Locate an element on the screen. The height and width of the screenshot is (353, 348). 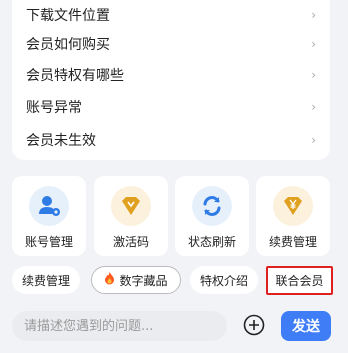
chip-label: 联合会员 is located at coordinates (299, 281).